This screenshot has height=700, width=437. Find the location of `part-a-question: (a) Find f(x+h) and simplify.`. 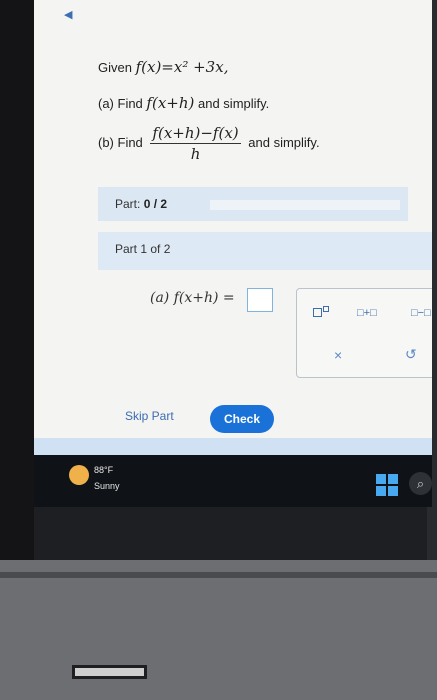

part-a-question: (a) Find f(x+h) and simplify. is located at coordinates (183, 103).